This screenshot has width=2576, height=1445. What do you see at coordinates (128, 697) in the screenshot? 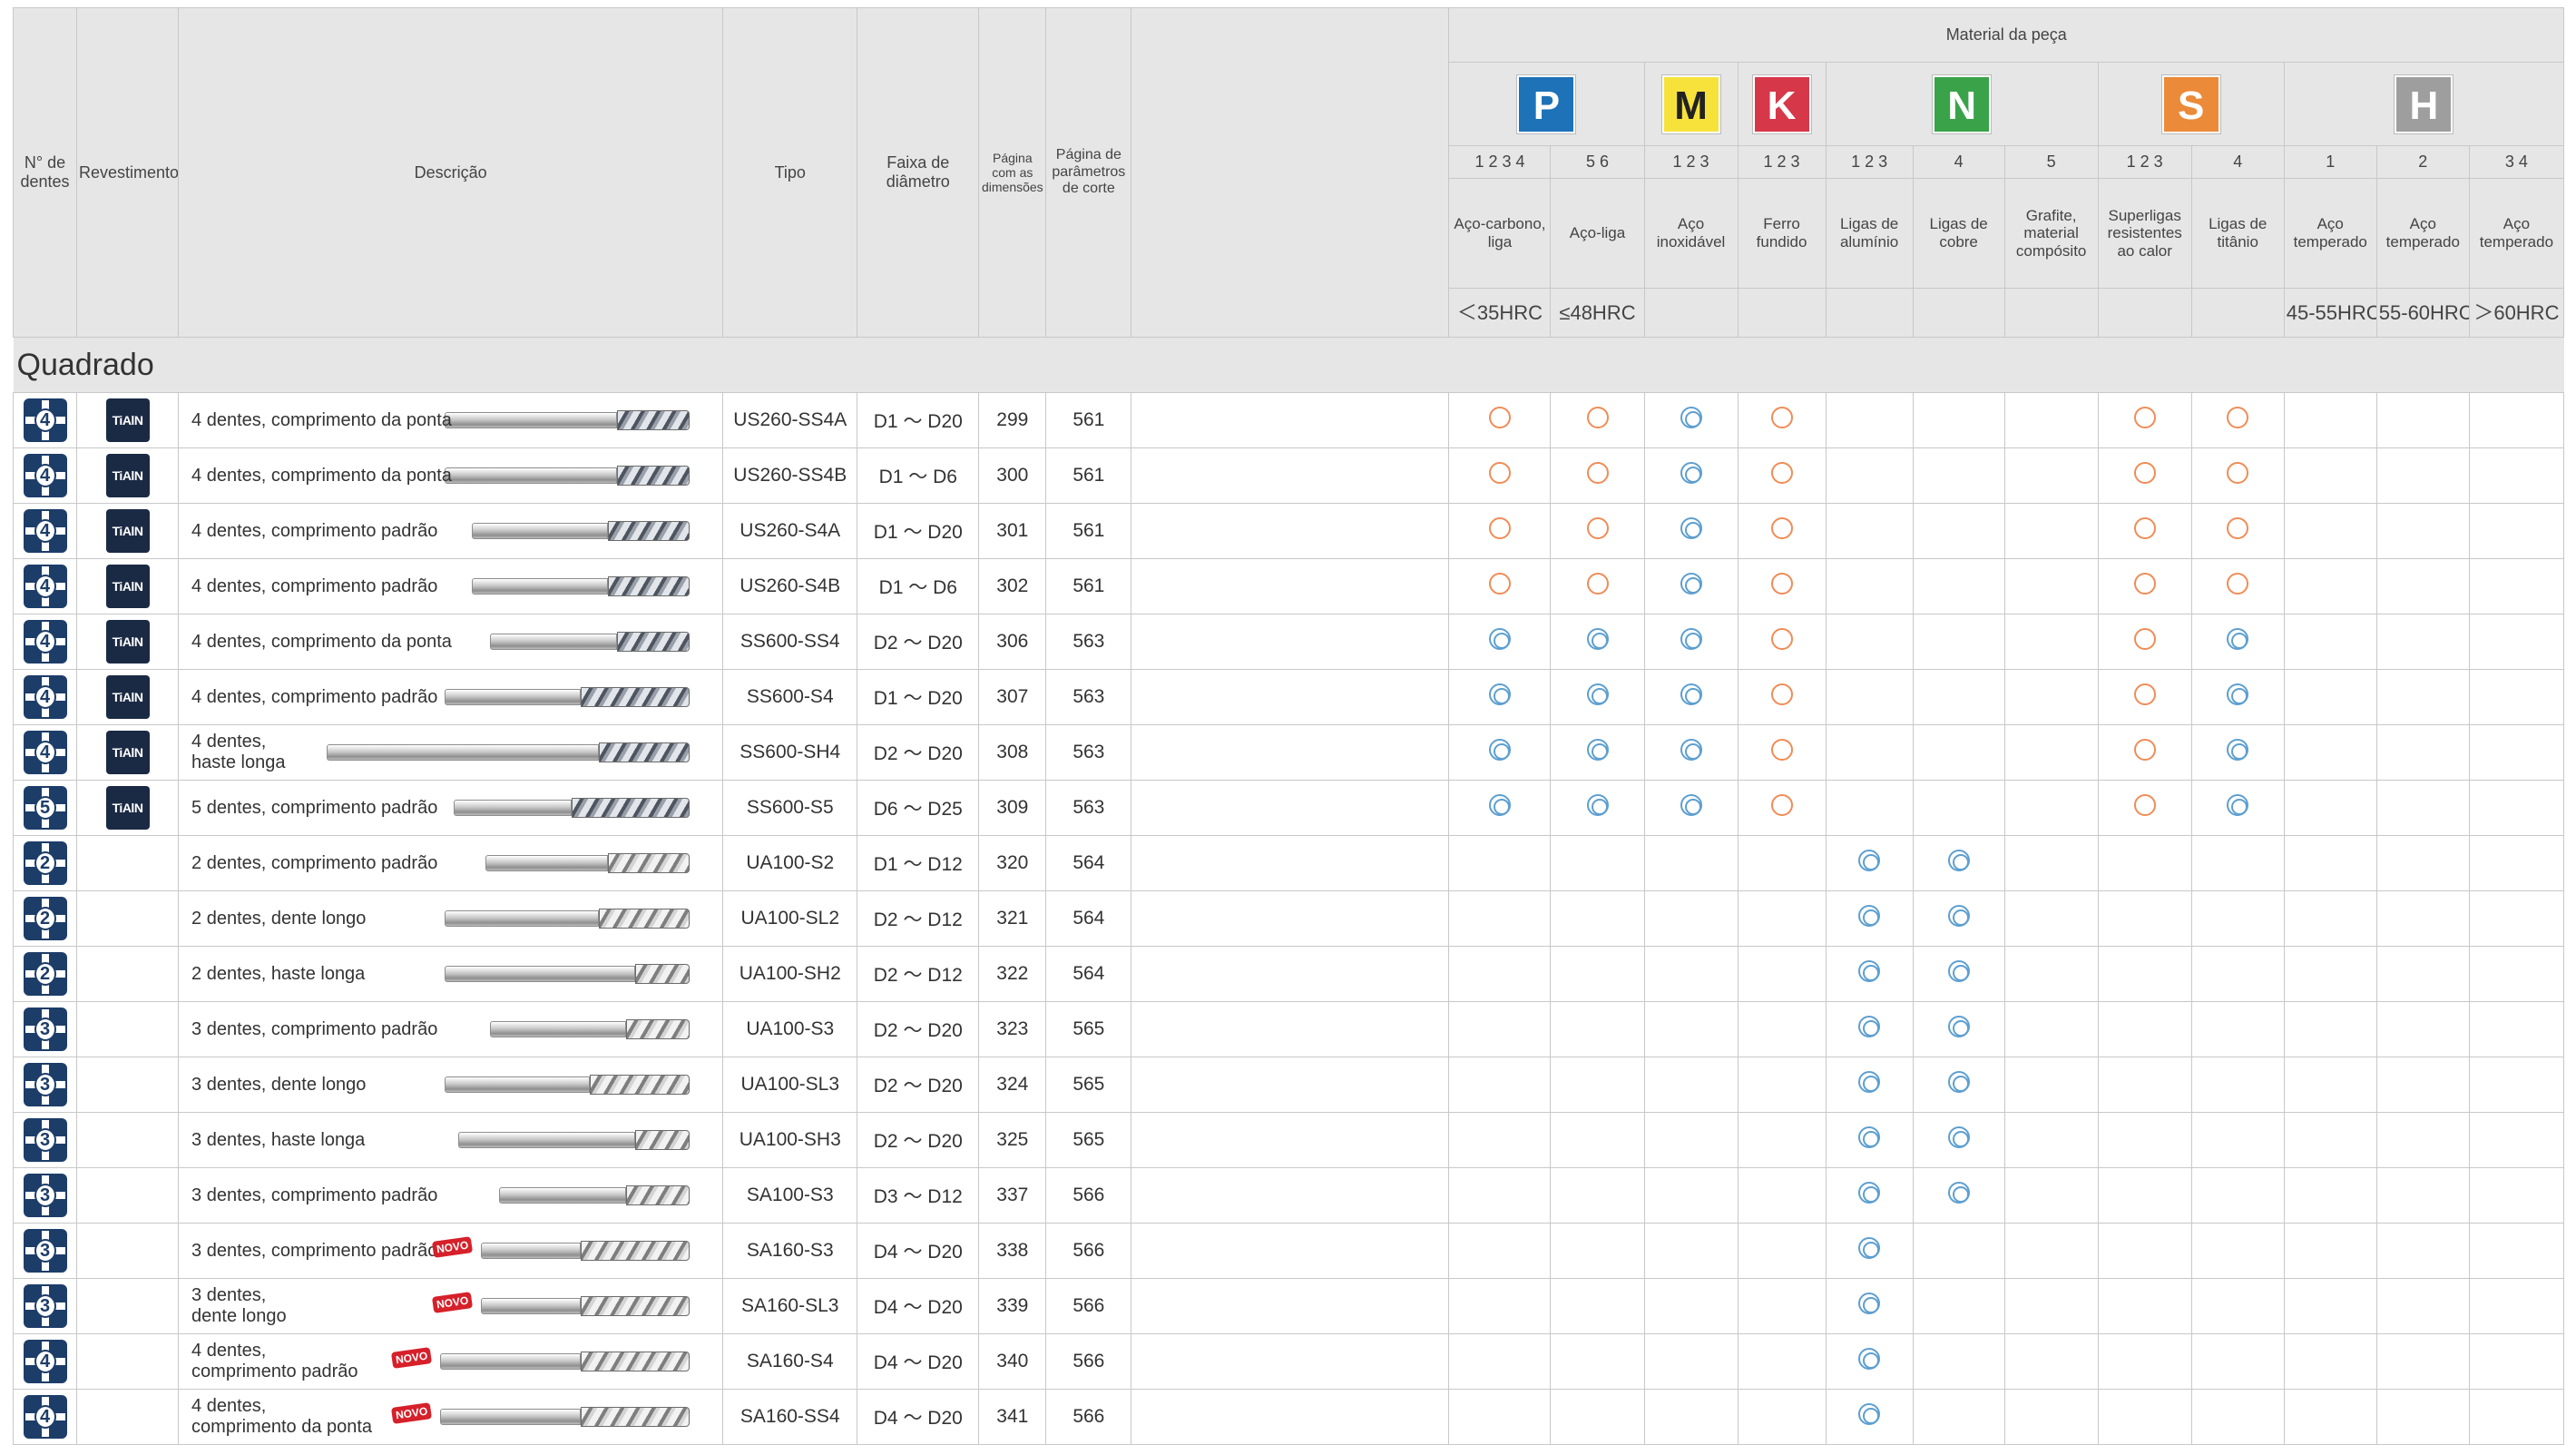
I see `coating-cell: TiAlN` at bounding box center [128, 697].